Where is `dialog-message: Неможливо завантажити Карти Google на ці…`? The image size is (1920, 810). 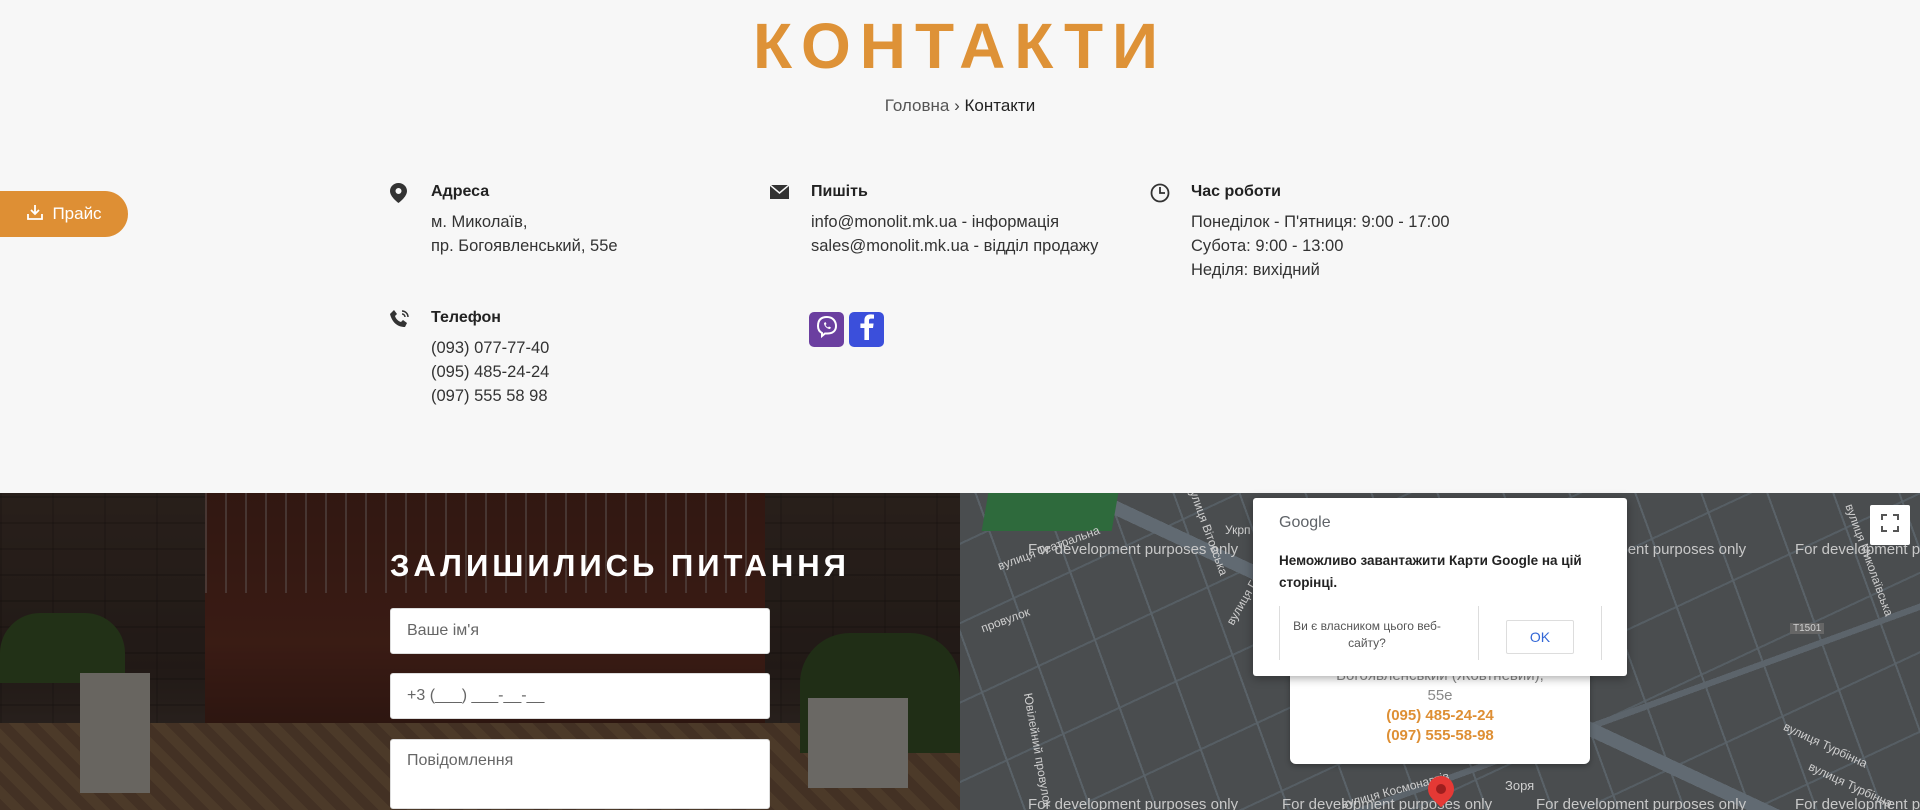 dialog-message: Неможливо завантажити Карти Google на ці… is located at coordinates (1430, 571).